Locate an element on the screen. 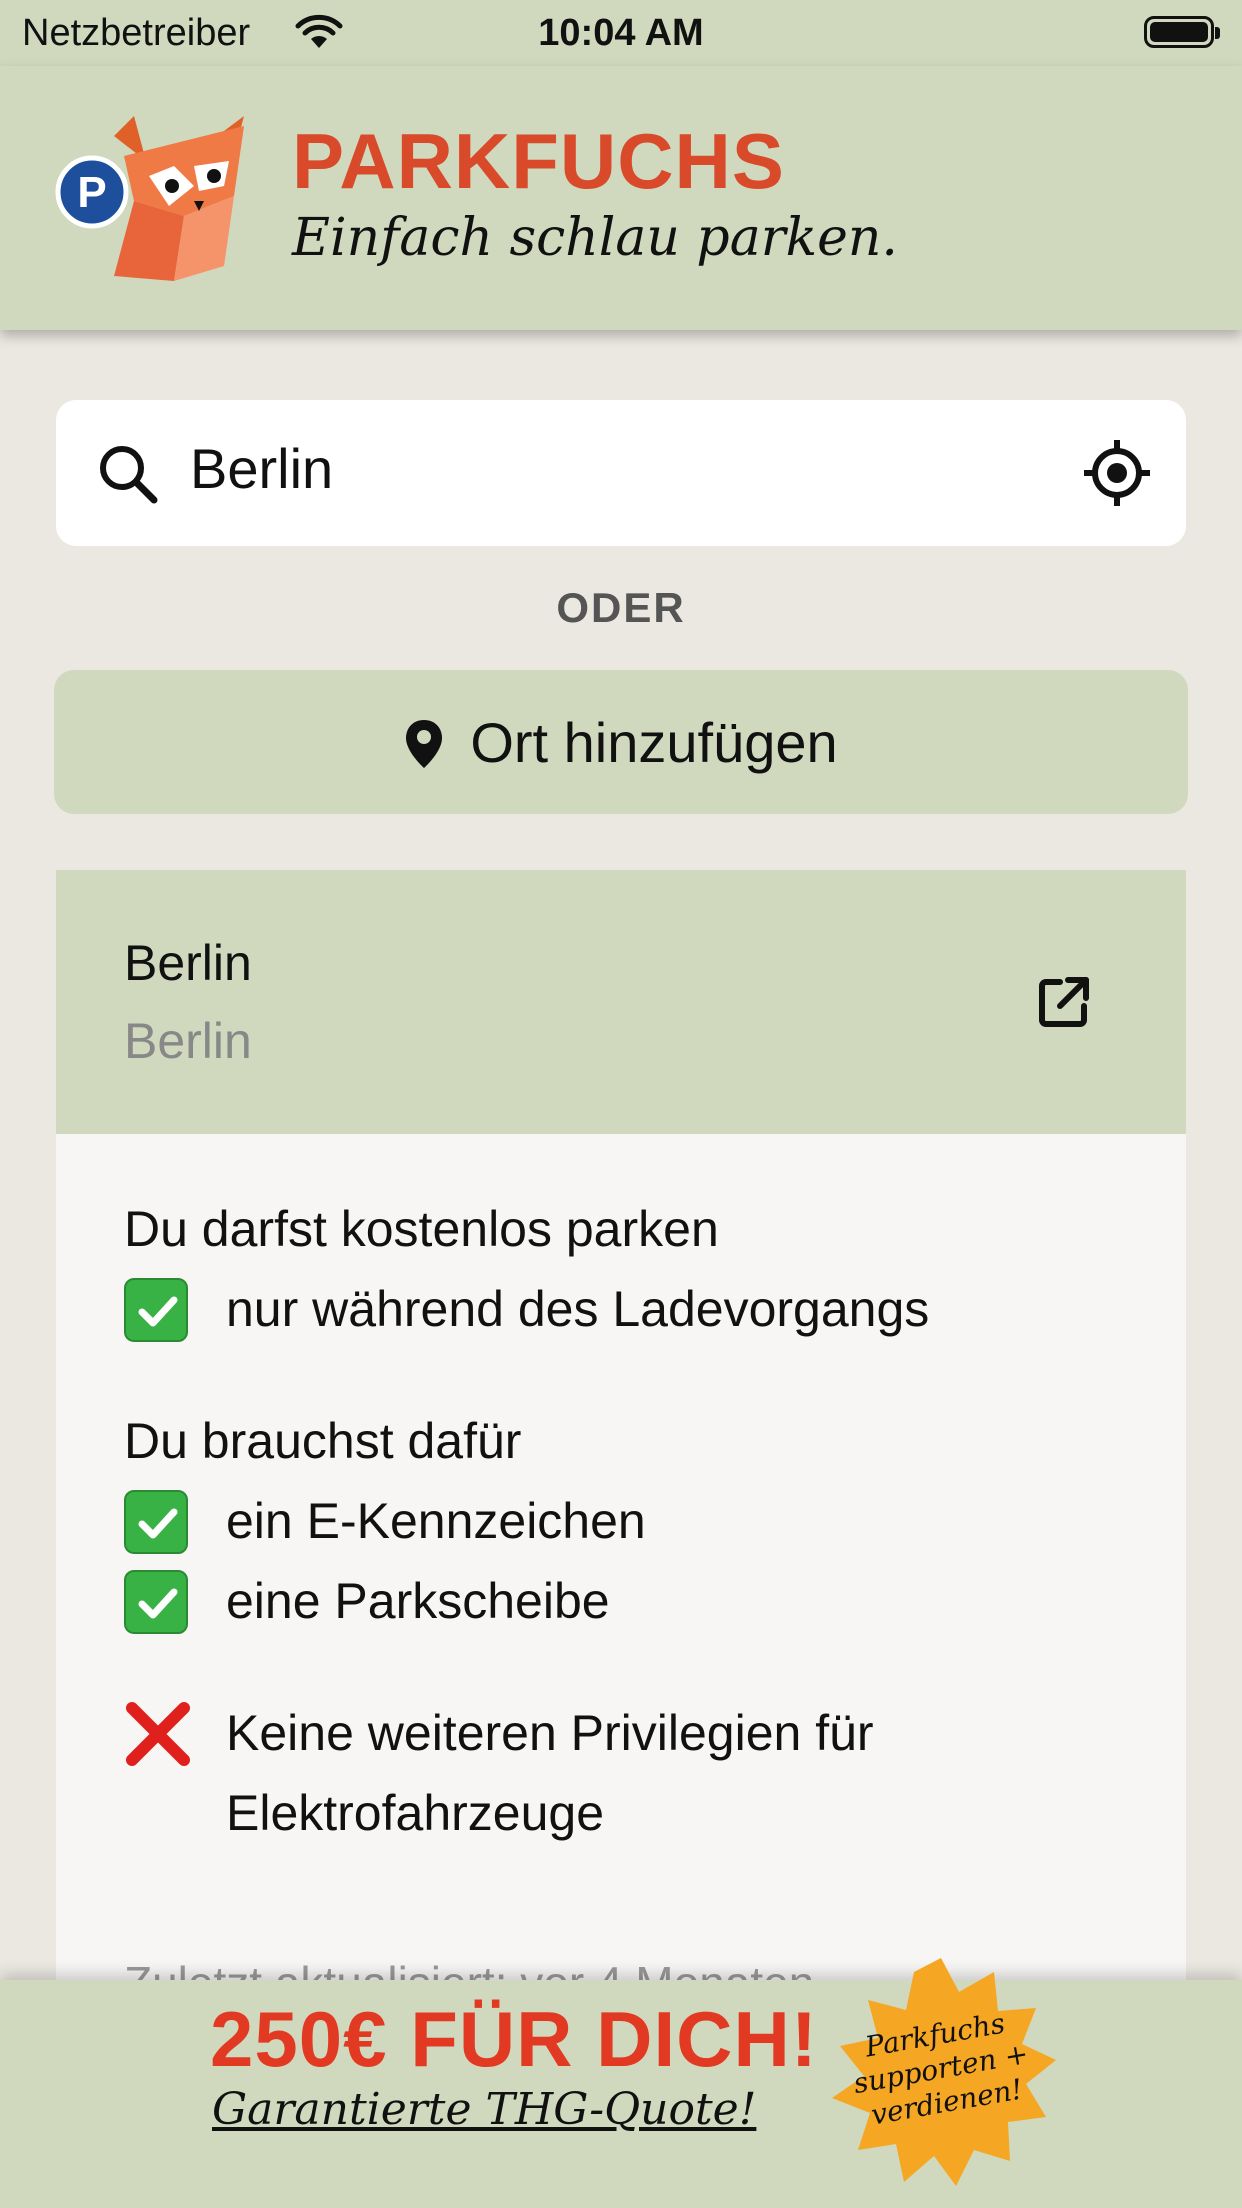 The image size is (1242, 2208). svg-text: P is located at coordinates (91, 192).